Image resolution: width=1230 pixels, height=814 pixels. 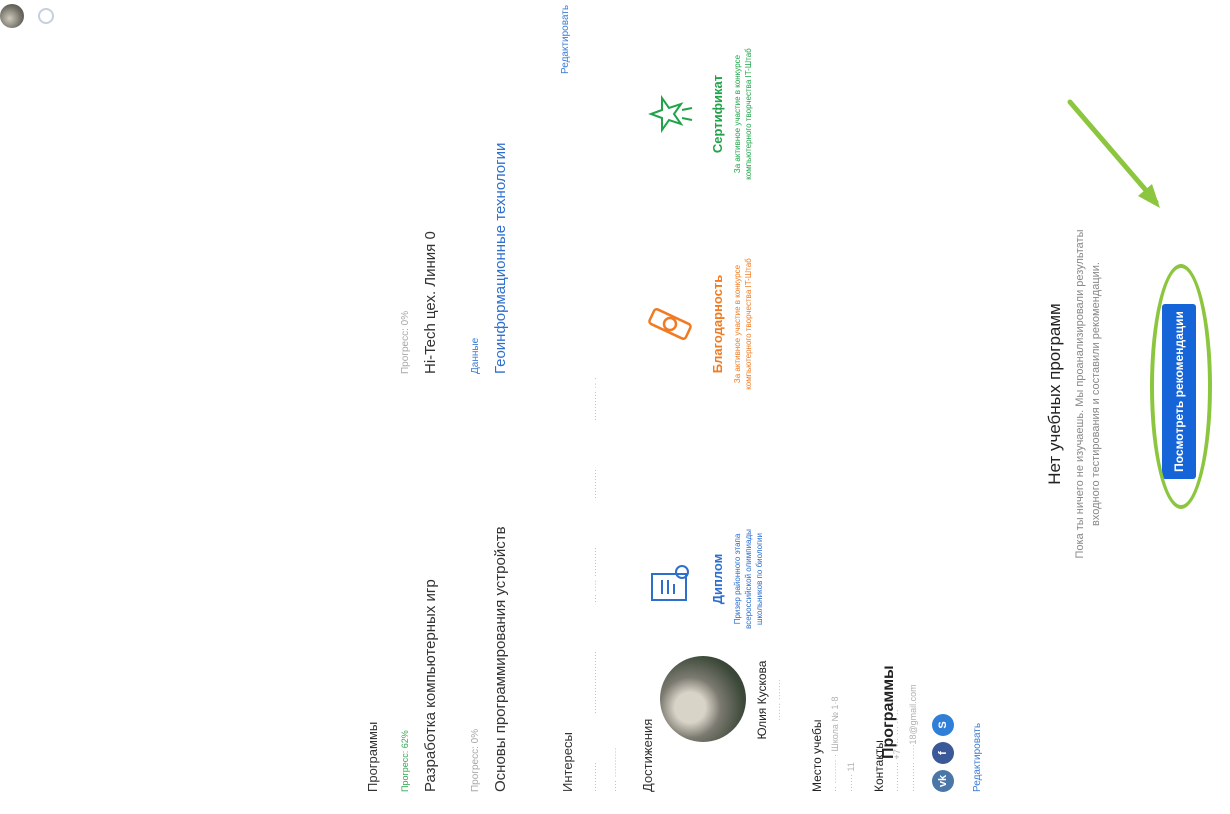 What do you see at coordinates (817, 755) in the screenshot?
I see `place-heading: Место учебы` at bounding box center [817, 755].